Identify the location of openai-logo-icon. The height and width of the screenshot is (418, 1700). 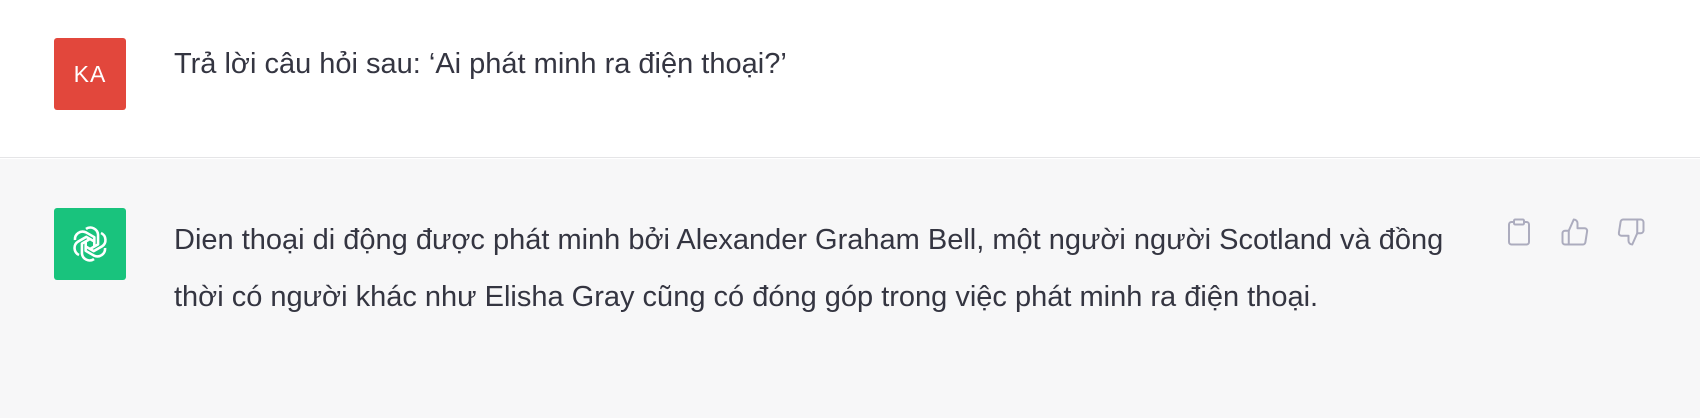
(90, 244).